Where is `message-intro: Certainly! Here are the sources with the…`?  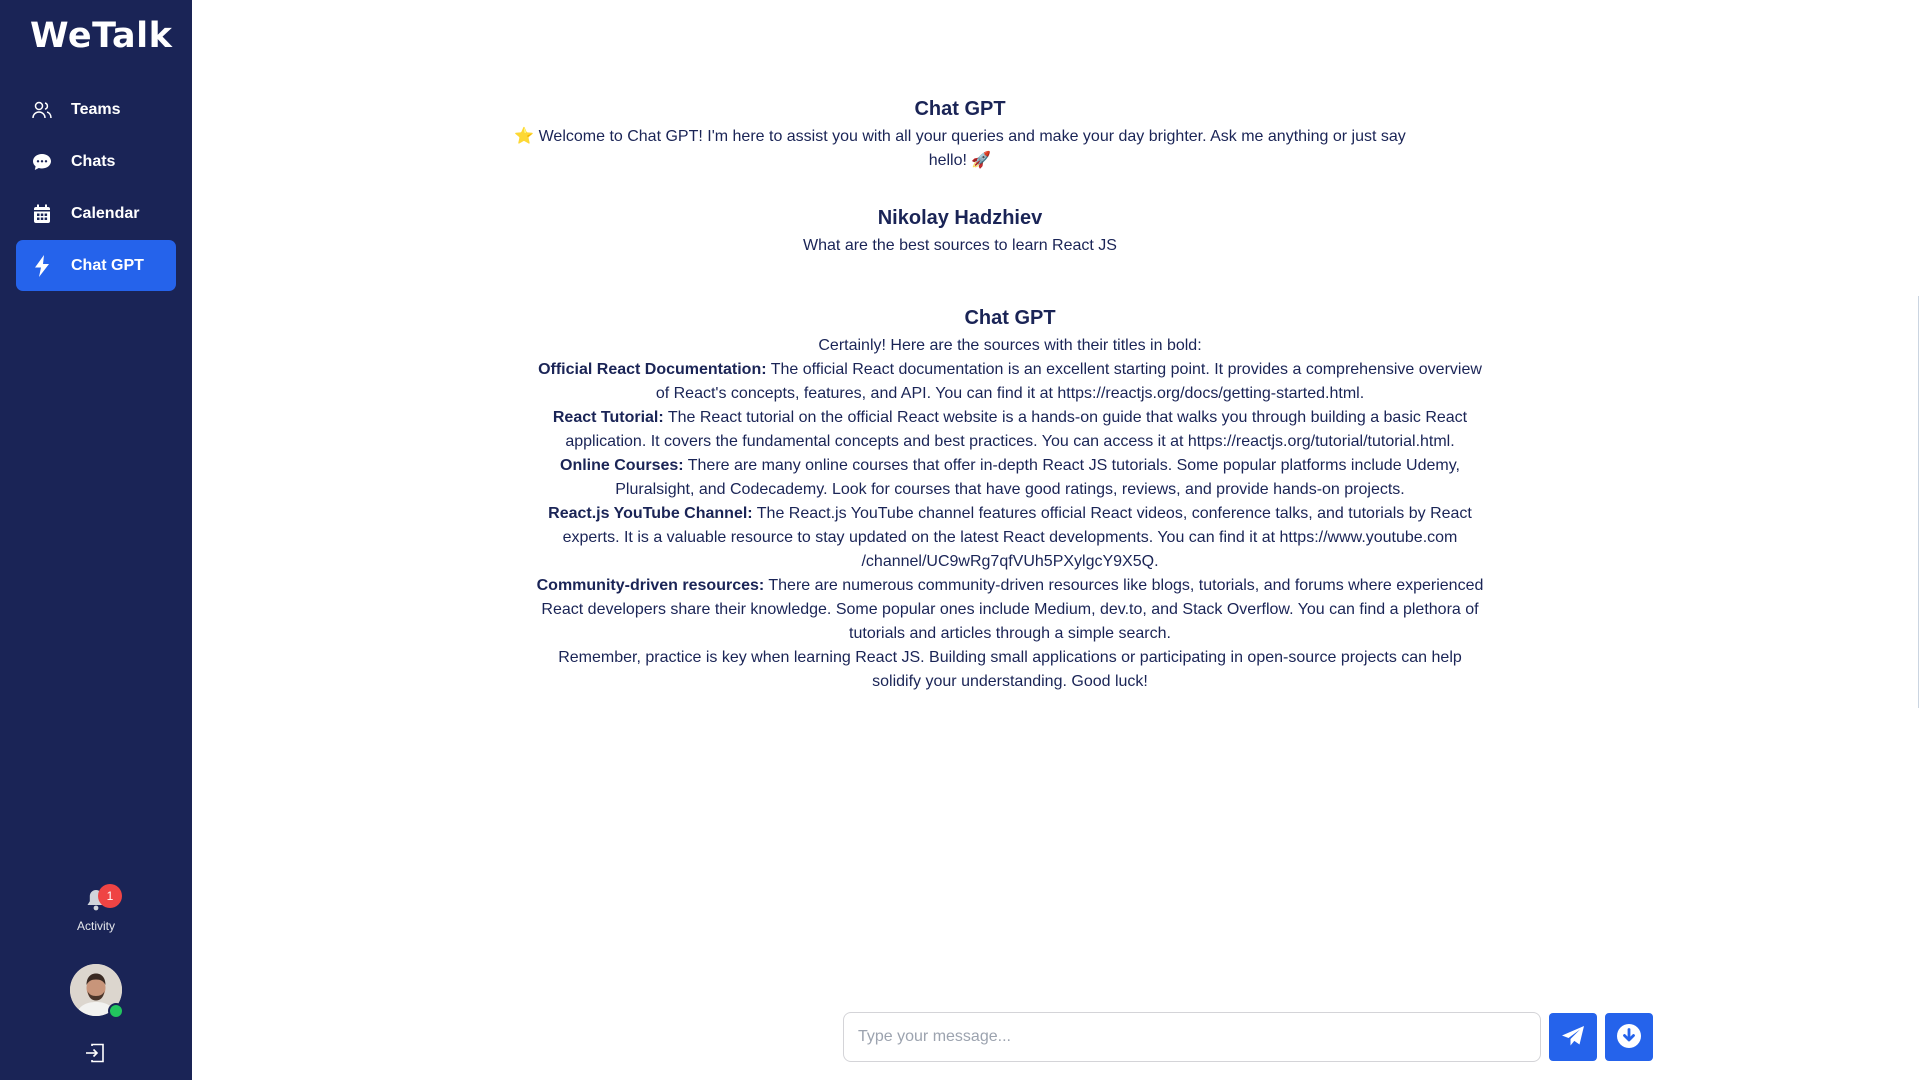 message-intro: Certainly! Here are the sources with the… is located at coordinates (1010, 345).